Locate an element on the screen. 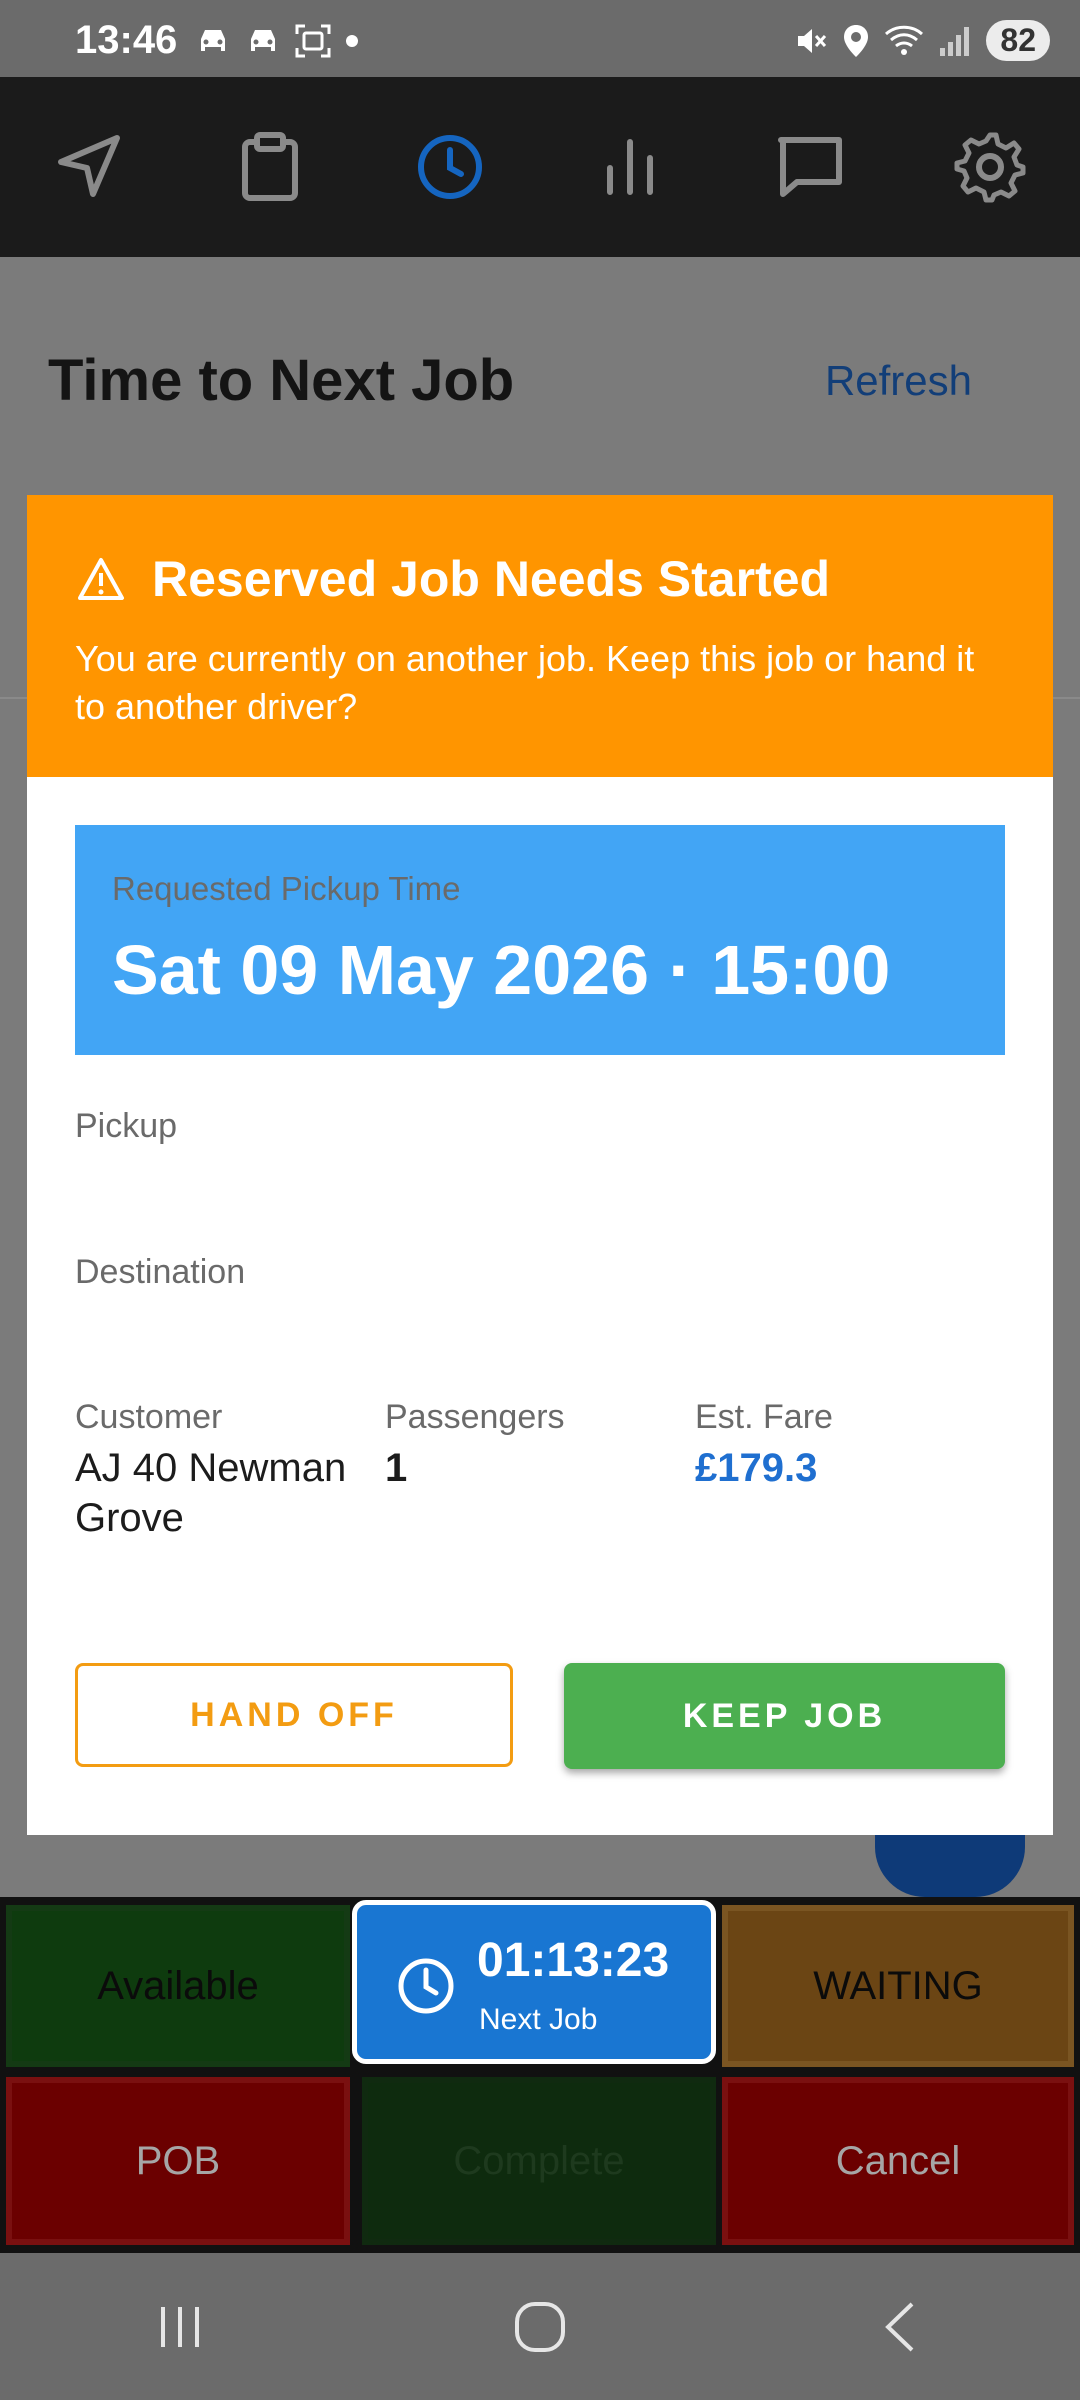 Image resolution: width=1080 pixels, height=2400 pixels. message-icon is located at coordinates (810, 167).